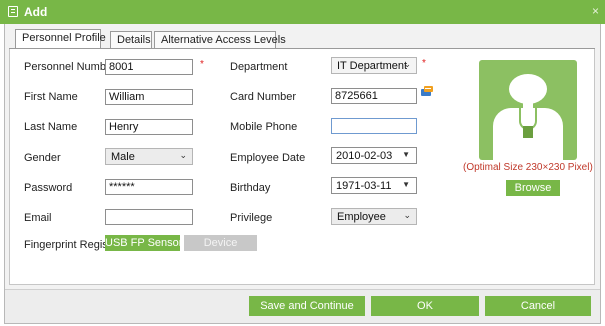 The width and height of the screenshot is (605, 326). What do you see at coordinates (251, 218) in the screenshot?
I see `privilege-label: Privilege` at bounding box center [251, 218].